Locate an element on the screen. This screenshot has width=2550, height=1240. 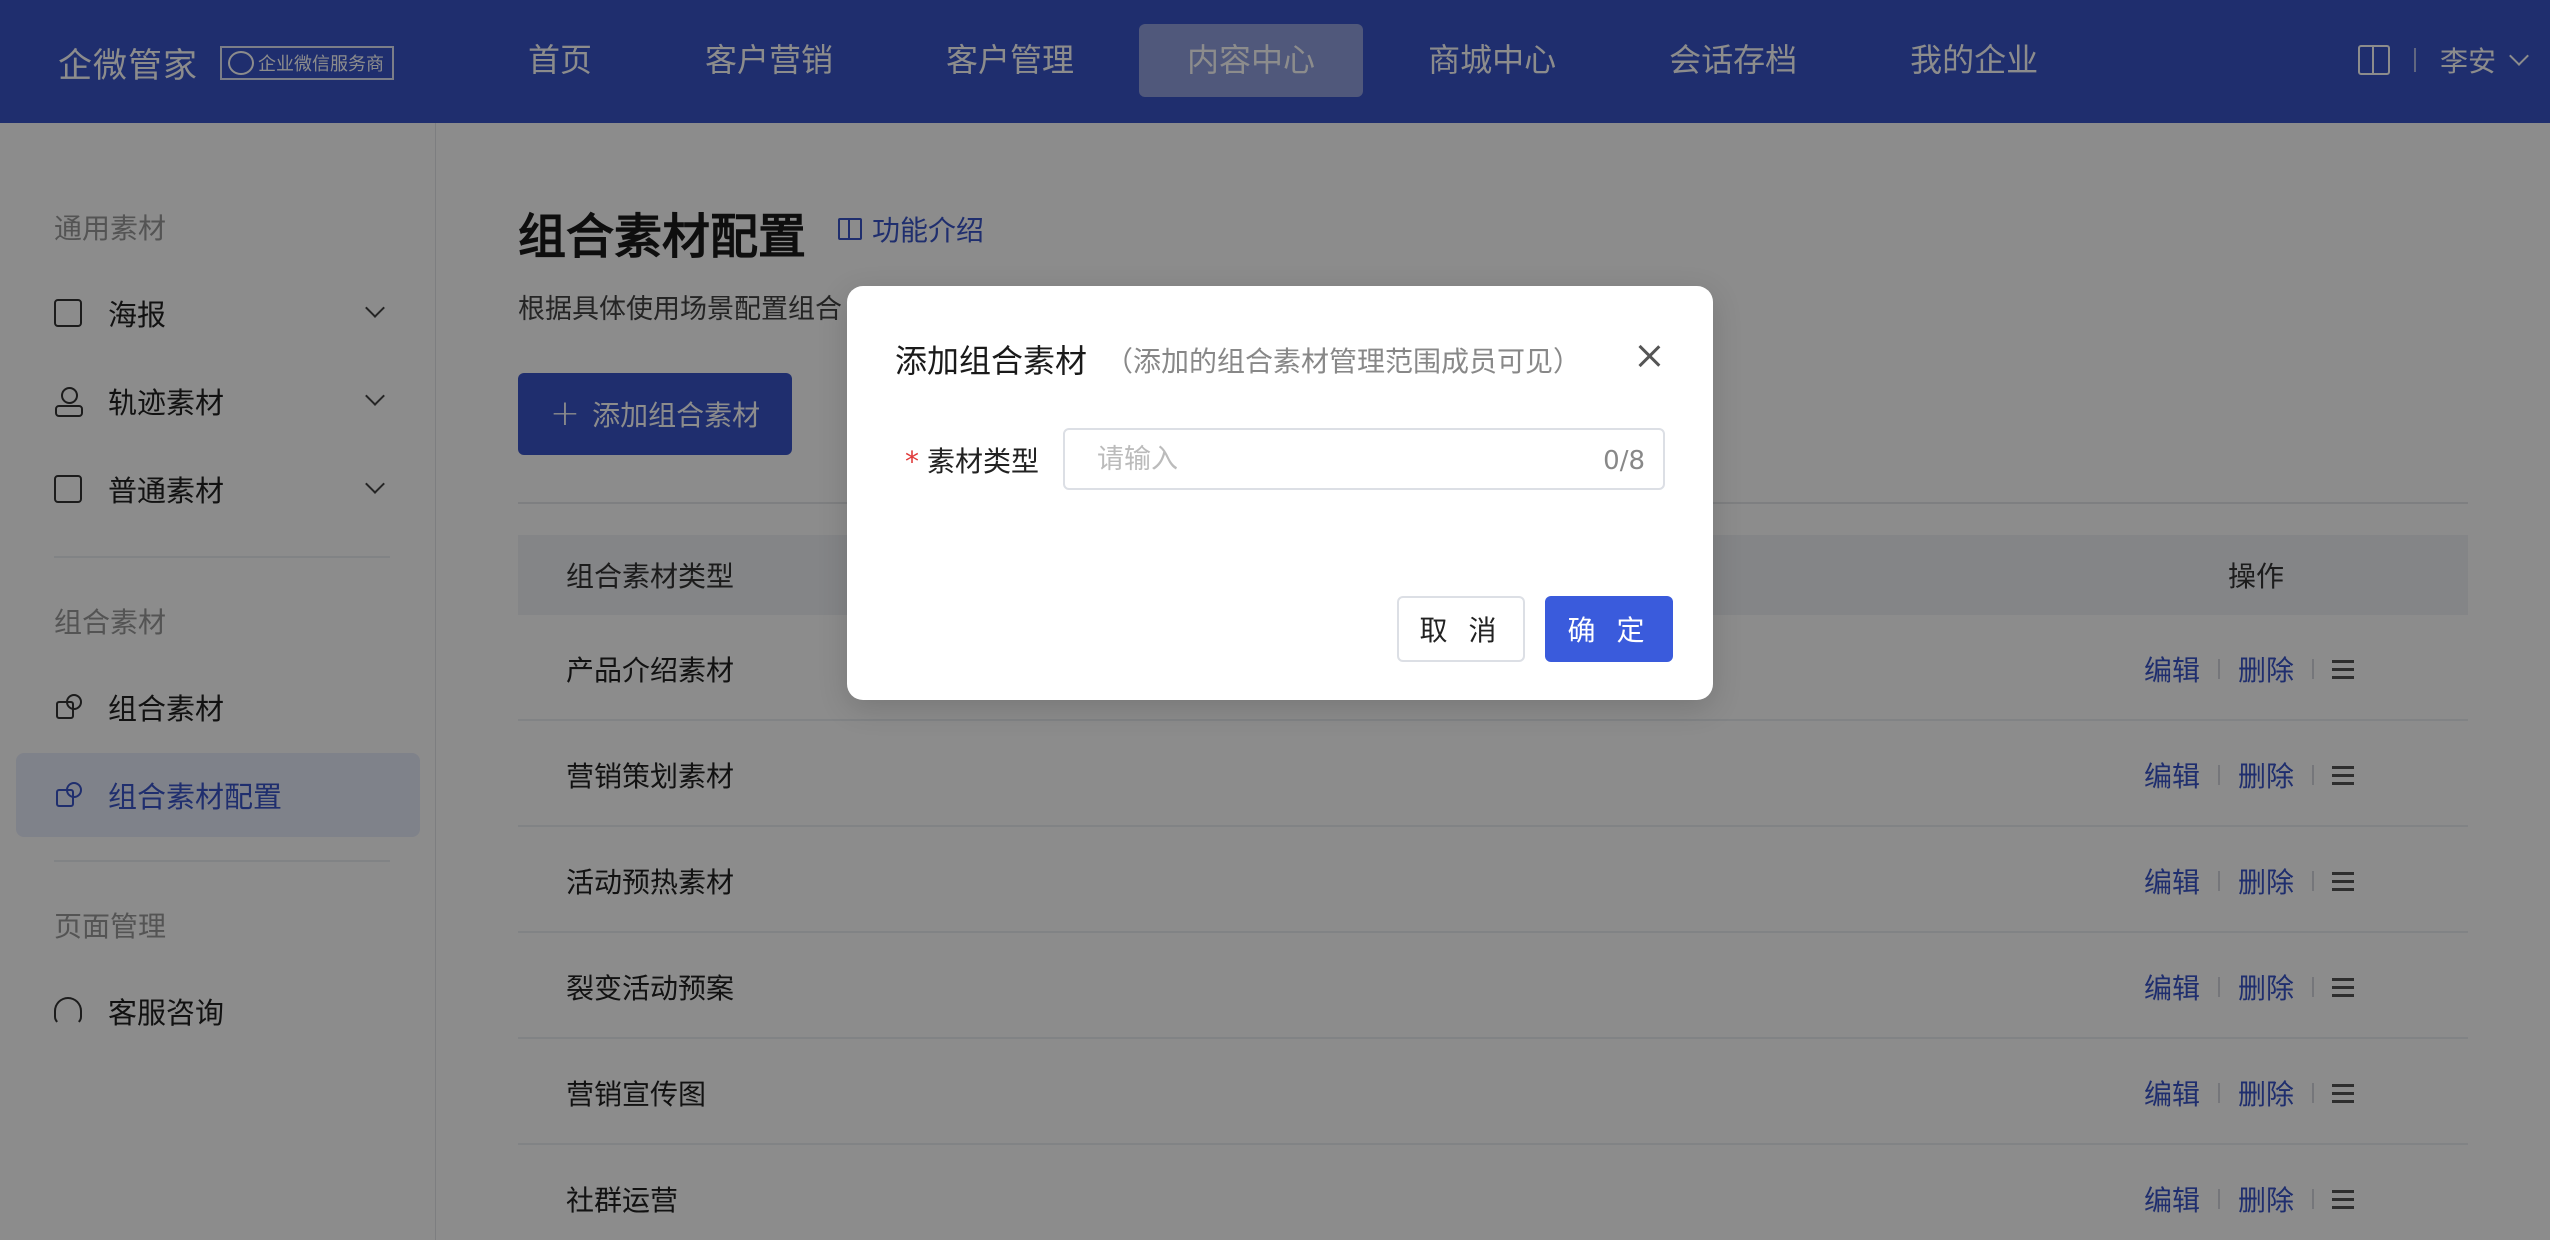
close-icon is located at coordinates (1649, 356).